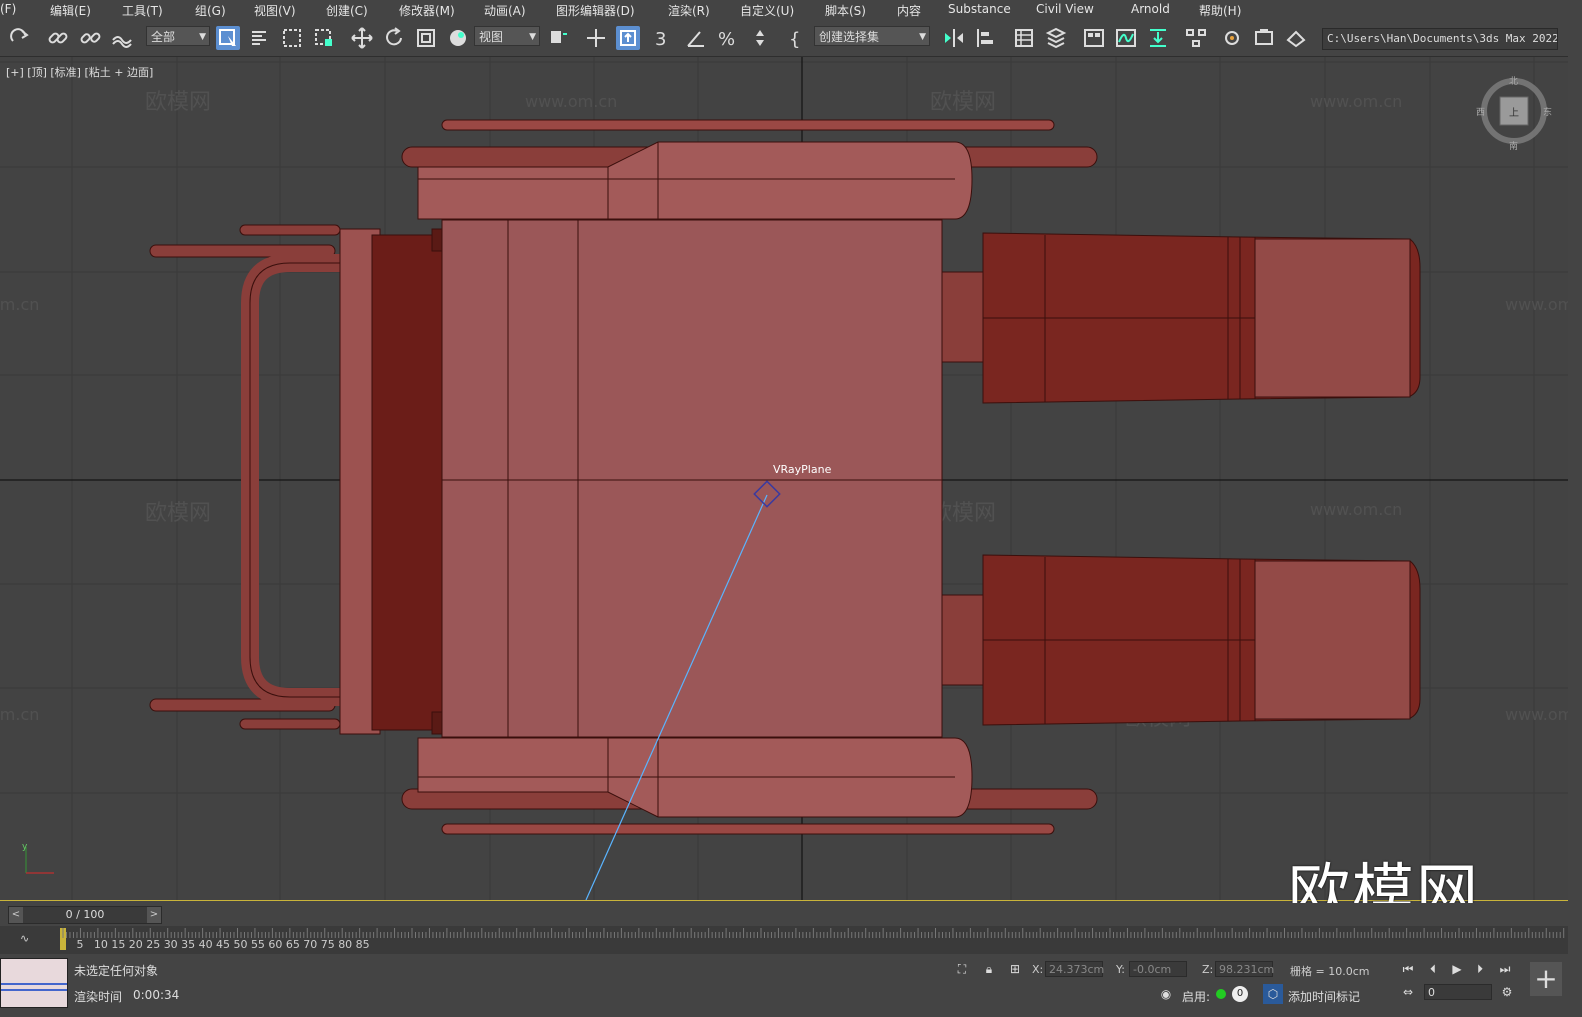 The width and height of the screenshot is (1582, 1017). Describe the element at coordinates (1074, 969) in the screenshot. I see `x-coordinate-field: 24.373cm` at that location.